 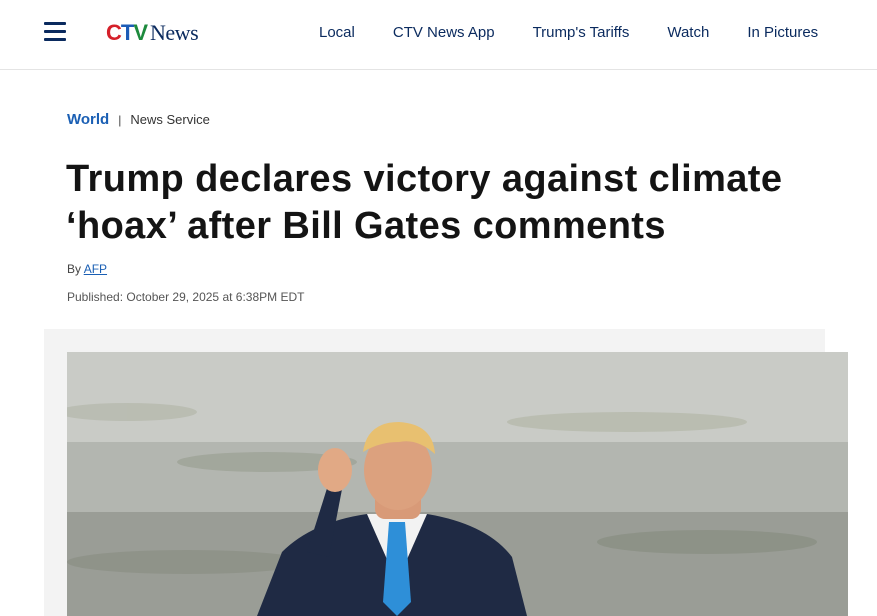 I want to click on byline: By AFP, so click(x=87, y=269).